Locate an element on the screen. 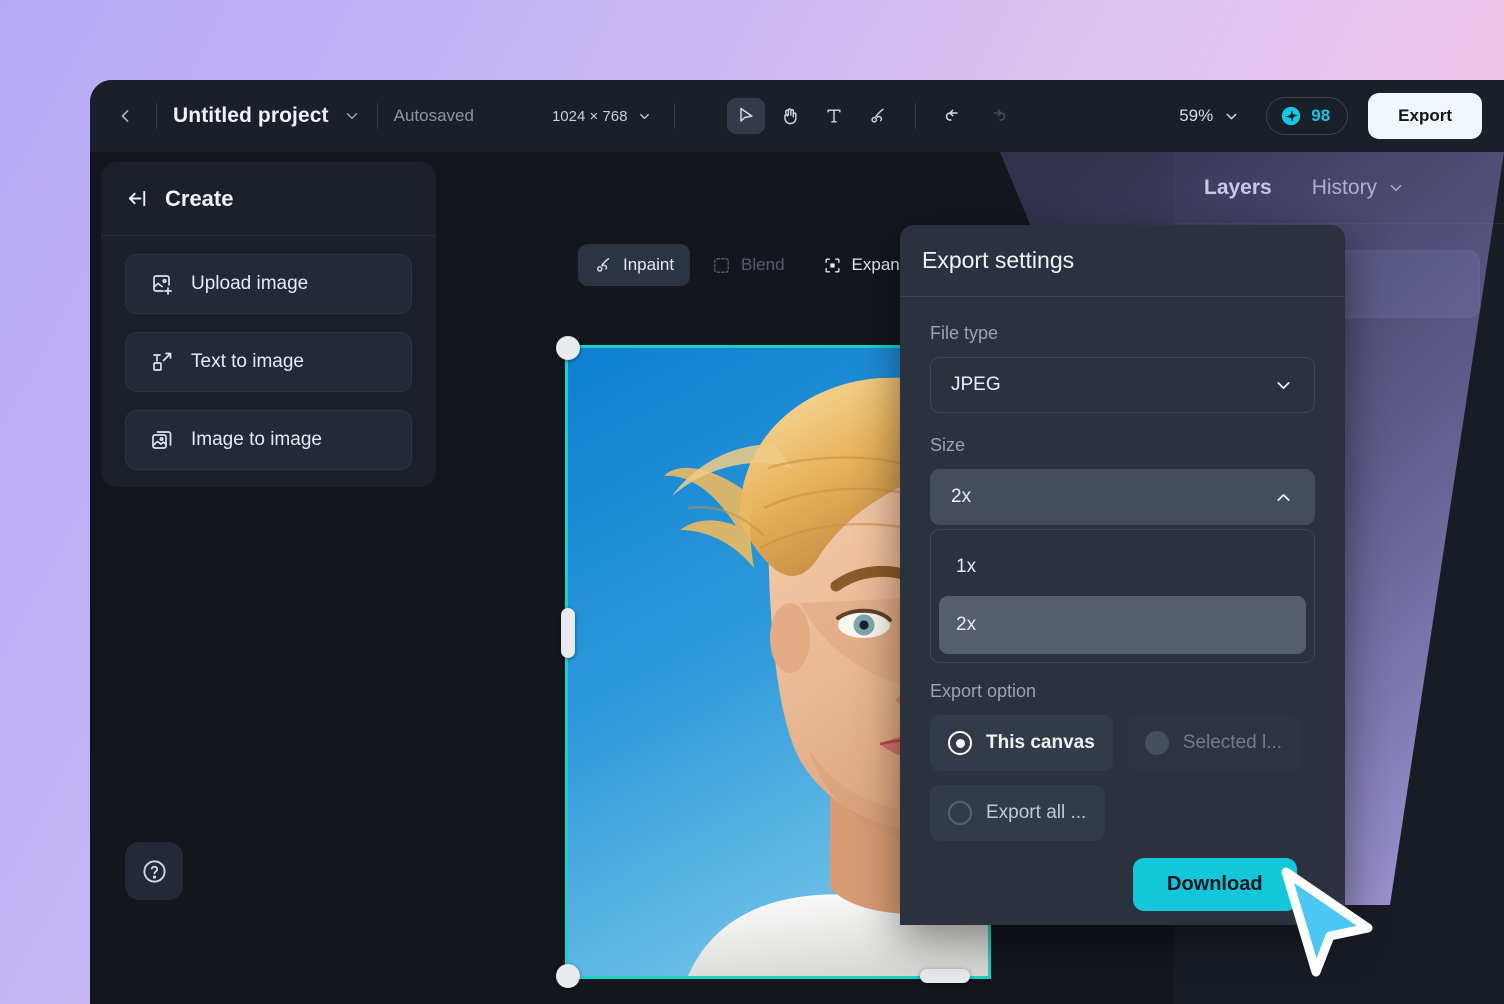 This screenshot has width=1504, height=1004. radio-this-canvas: This canvas is located at coordinates (1021, 743).